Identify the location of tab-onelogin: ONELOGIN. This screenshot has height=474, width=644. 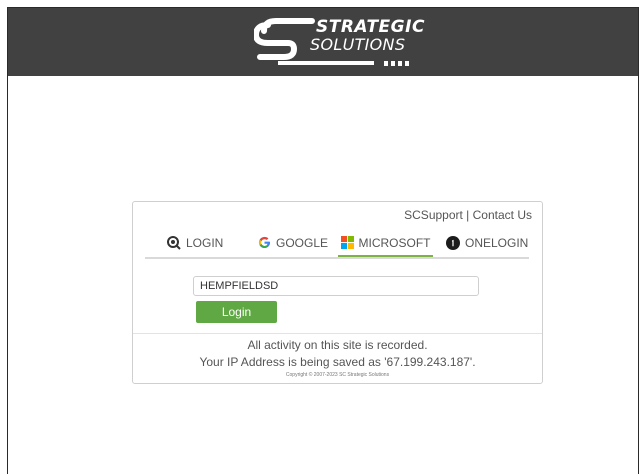
(487, 242).